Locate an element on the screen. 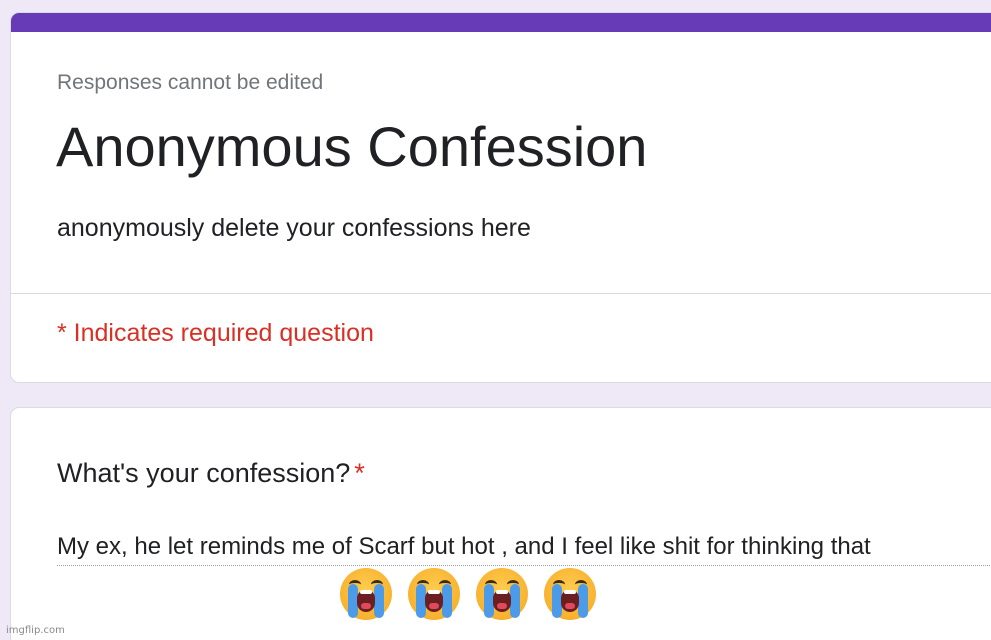  question-title: What's your confession? * is located at coordinates (211, 473).